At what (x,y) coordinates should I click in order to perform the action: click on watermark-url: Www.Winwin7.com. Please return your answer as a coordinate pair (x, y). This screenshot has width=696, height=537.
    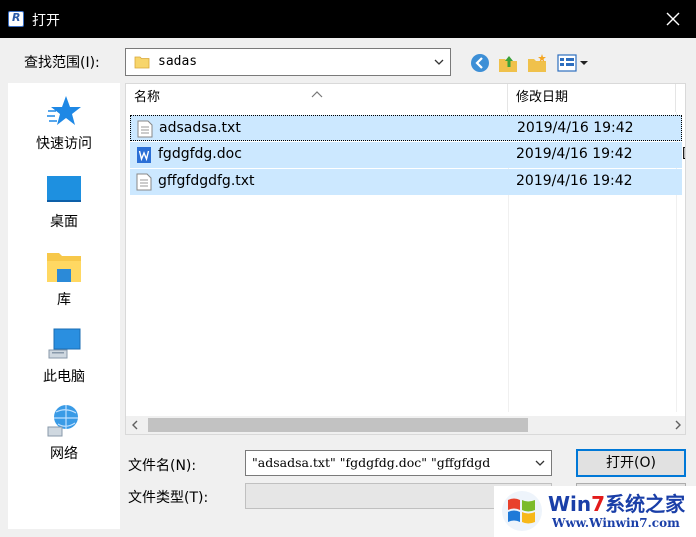
    Looking at the image, I should click on (616, 523).